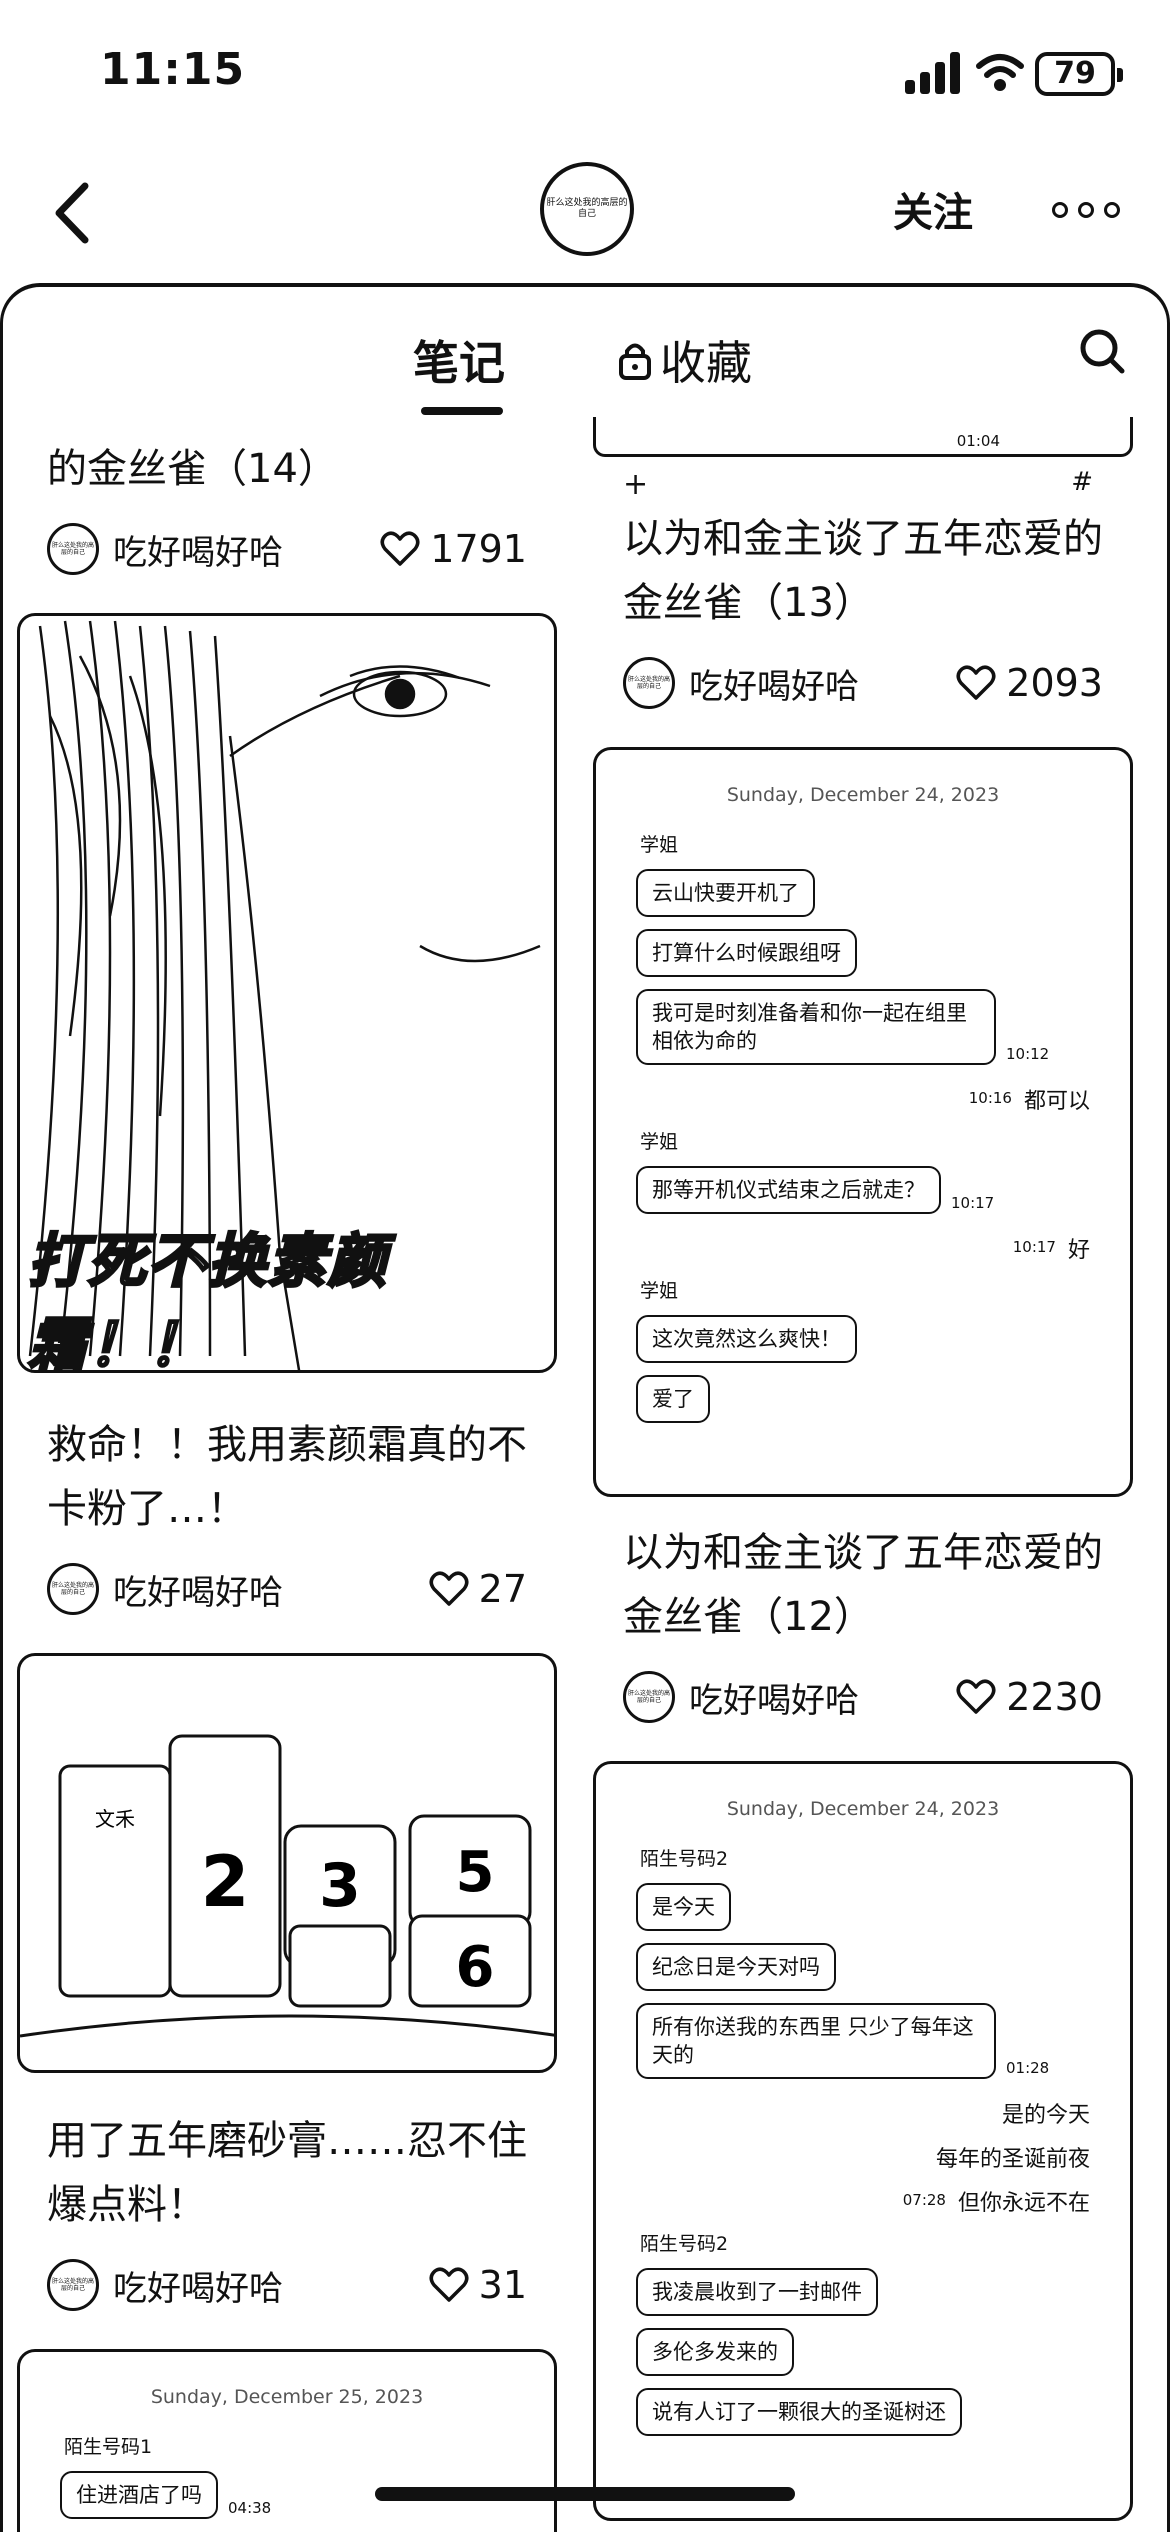 Image resolution: width=1170 pixels, height=2532 pixels. I want to click on profile-header: 肝么这处我的高层的自己 关注, so click(585, 215).